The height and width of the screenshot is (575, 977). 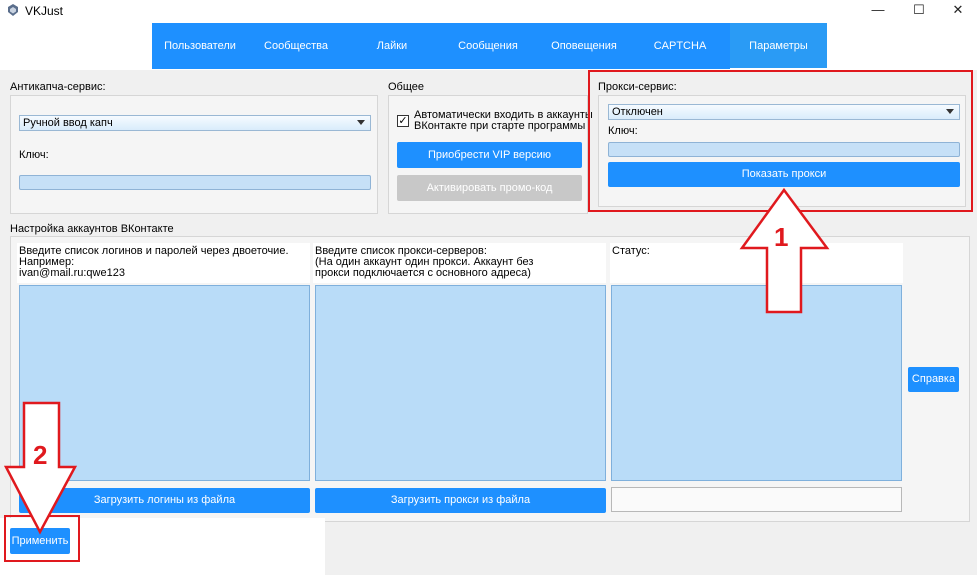 I want to click on annotation-marker-1: 1, so click(x=781, y=237).